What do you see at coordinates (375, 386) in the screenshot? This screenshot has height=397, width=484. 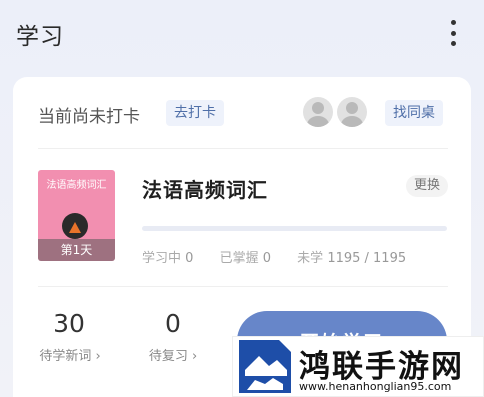 I see `watermark-url: www.henanhonglian95.com` at bounding box center [375, 386].